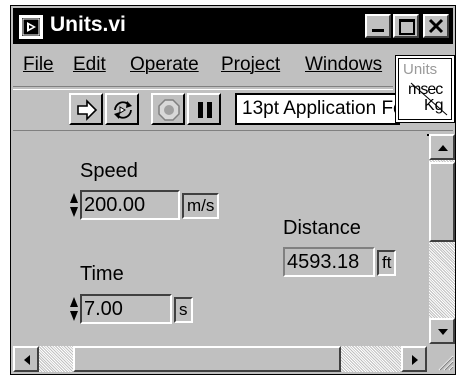 Image resolution: width=460 pixels, height=379 pixels. Describe the element at coordinates (102, 274) in the screenshot. I see `time-label: Time` at that location.